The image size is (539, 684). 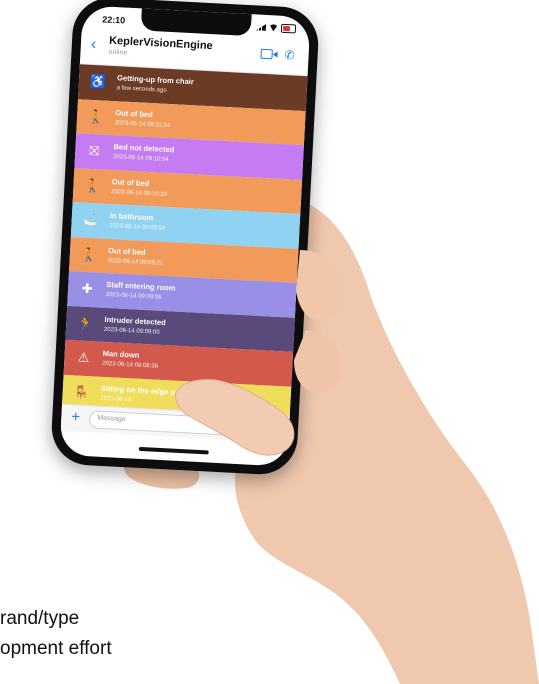 What do you see at coordinates (94, 150) in the screenshot?
I see `no-bed-icon: ⛝` at bounding box center [94, 150].